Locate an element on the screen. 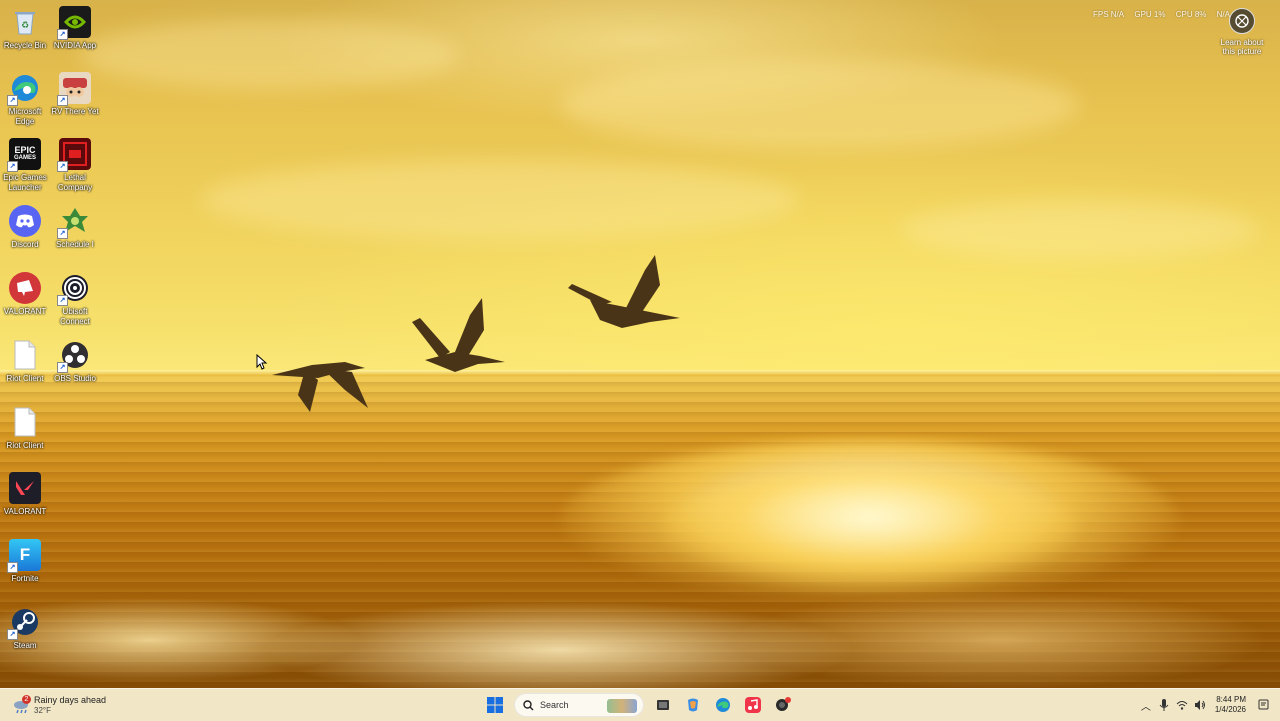  volume-button is located at coordinates (1200, 705).